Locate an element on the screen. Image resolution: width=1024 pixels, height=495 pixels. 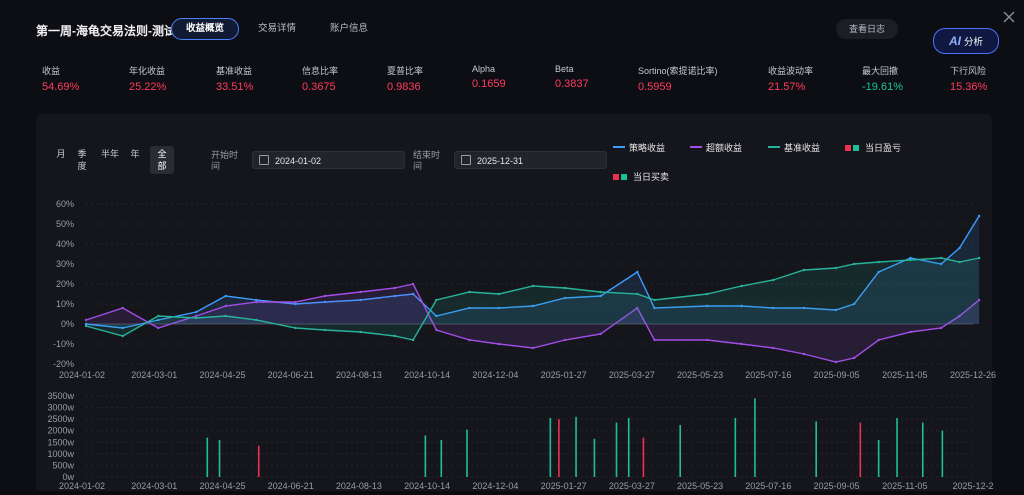
metric-max-drawdown: 最大回撤 -19.61% is located at coordinates (882, 78).